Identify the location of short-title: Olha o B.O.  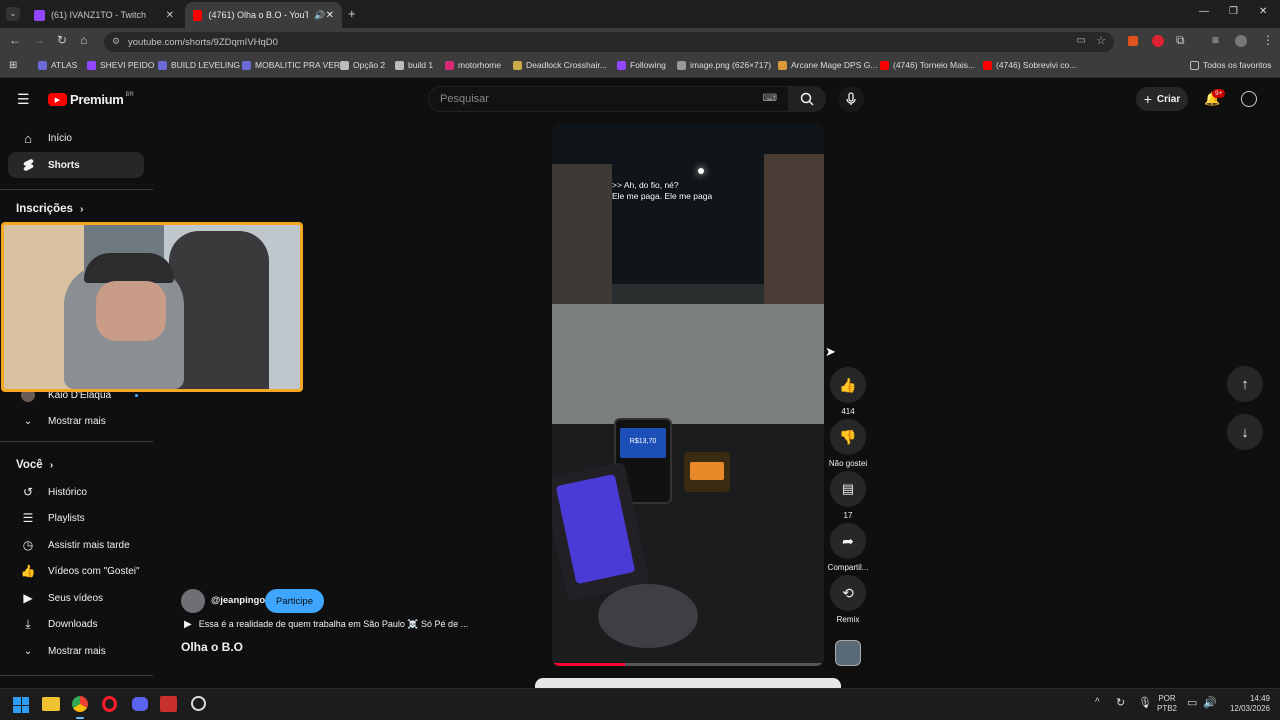
(212, 647).